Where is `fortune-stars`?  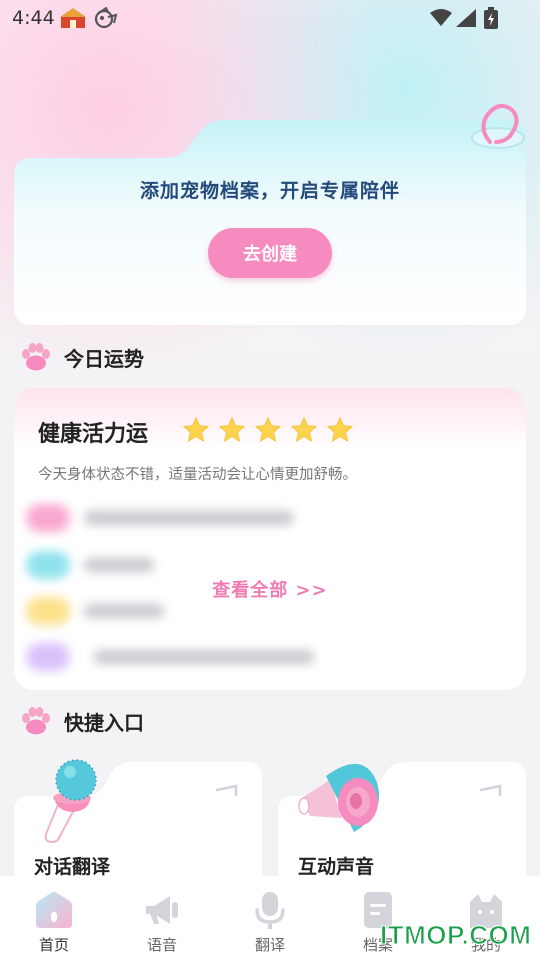
fortune-stars is located at coordinates (272, 430).